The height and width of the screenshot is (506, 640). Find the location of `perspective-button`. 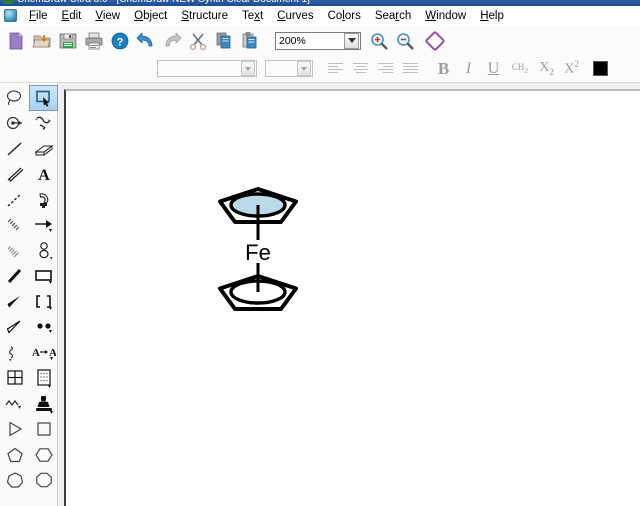

perspective-button is located at coordinates (435, 41).